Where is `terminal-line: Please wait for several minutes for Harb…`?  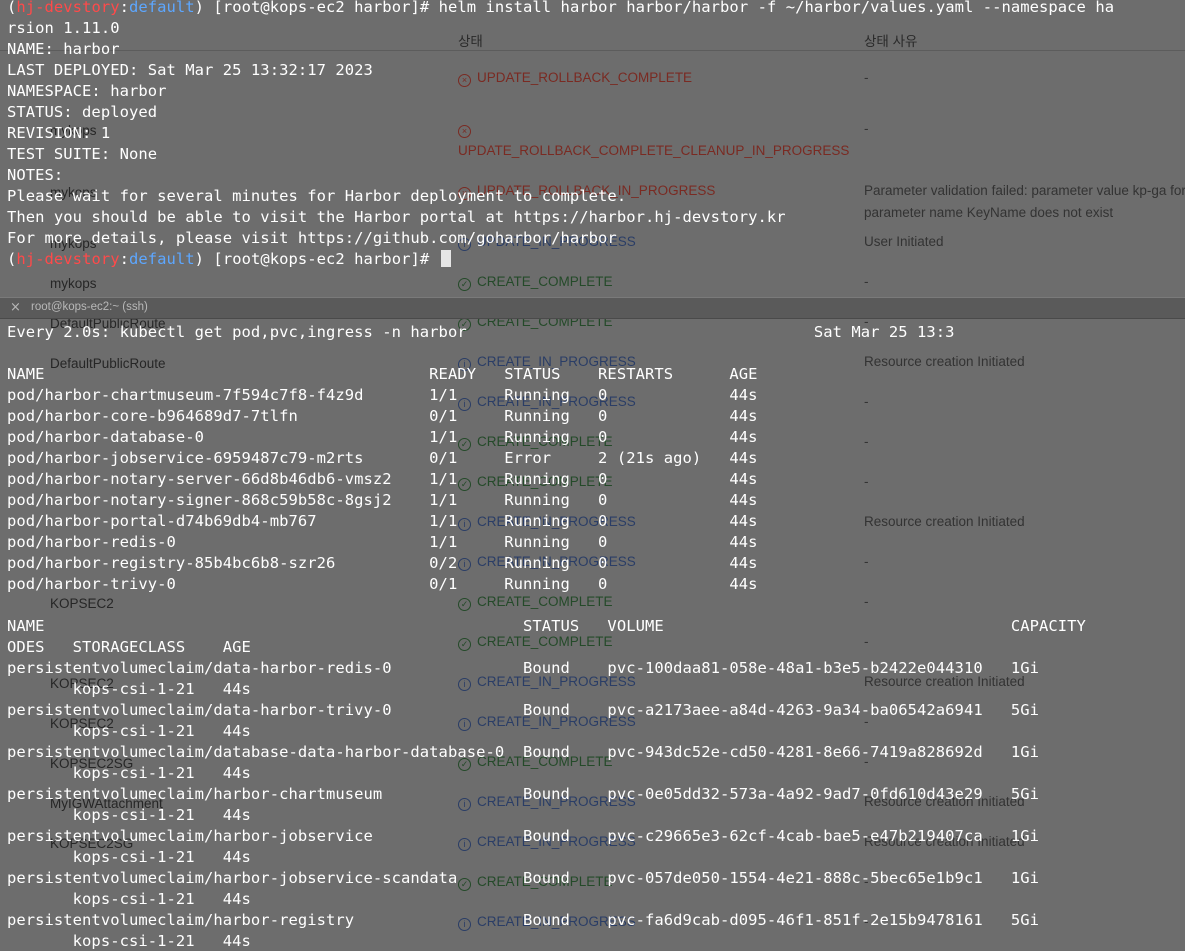 terminal-line: Please wait for several minutes for Harb… is located at coordinates (316, 196).